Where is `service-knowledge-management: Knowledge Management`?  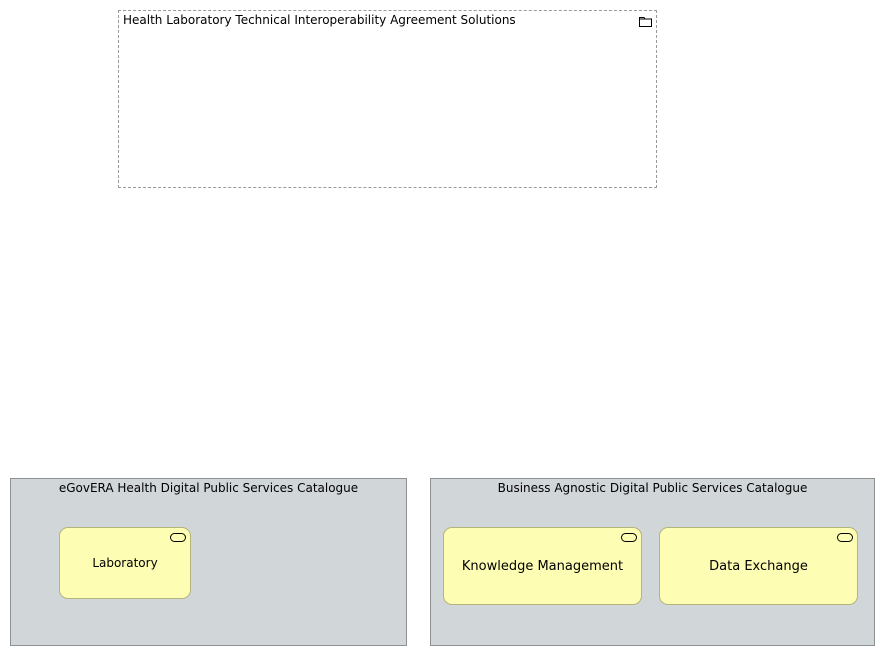 service-knowledge-management: Knowledge Management is located at coordinates (542, 566).